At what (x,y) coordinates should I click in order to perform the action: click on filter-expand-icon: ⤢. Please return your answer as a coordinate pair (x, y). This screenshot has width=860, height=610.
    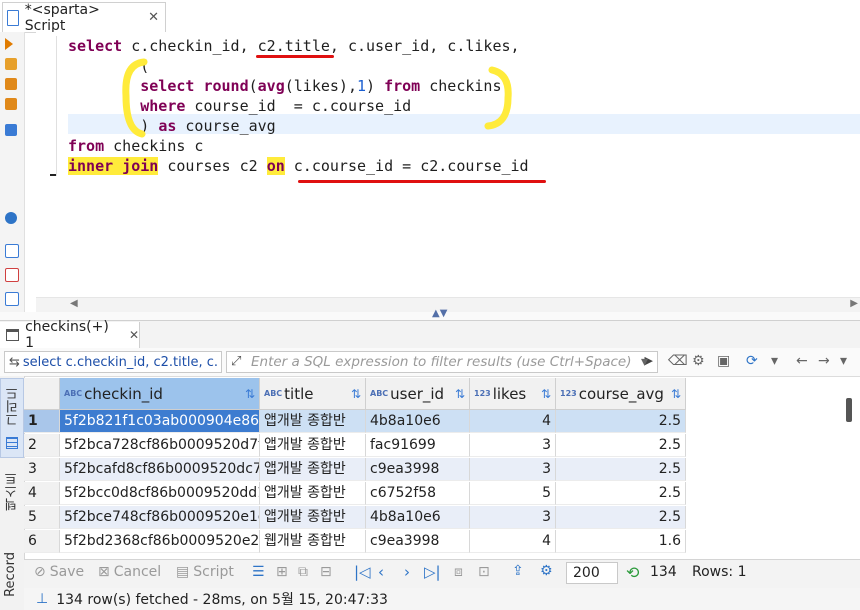
    Looking at the image, I should click on (236, 361).